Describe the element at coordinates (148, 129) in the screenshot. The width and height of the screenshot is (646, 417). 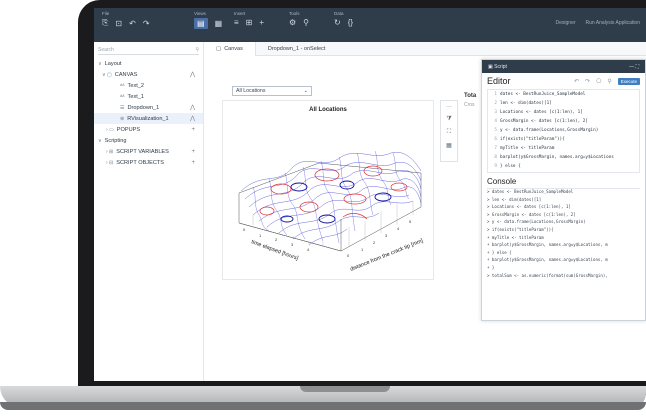
I see `tree-item-popups: › ▭ POPUPS +` at that location.